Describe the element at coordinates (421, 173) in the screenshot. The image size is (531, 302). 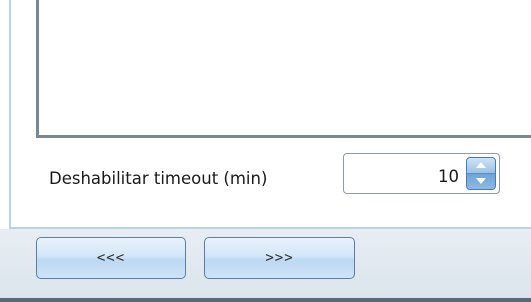
I see `timeout-stepper: 10` at that location.